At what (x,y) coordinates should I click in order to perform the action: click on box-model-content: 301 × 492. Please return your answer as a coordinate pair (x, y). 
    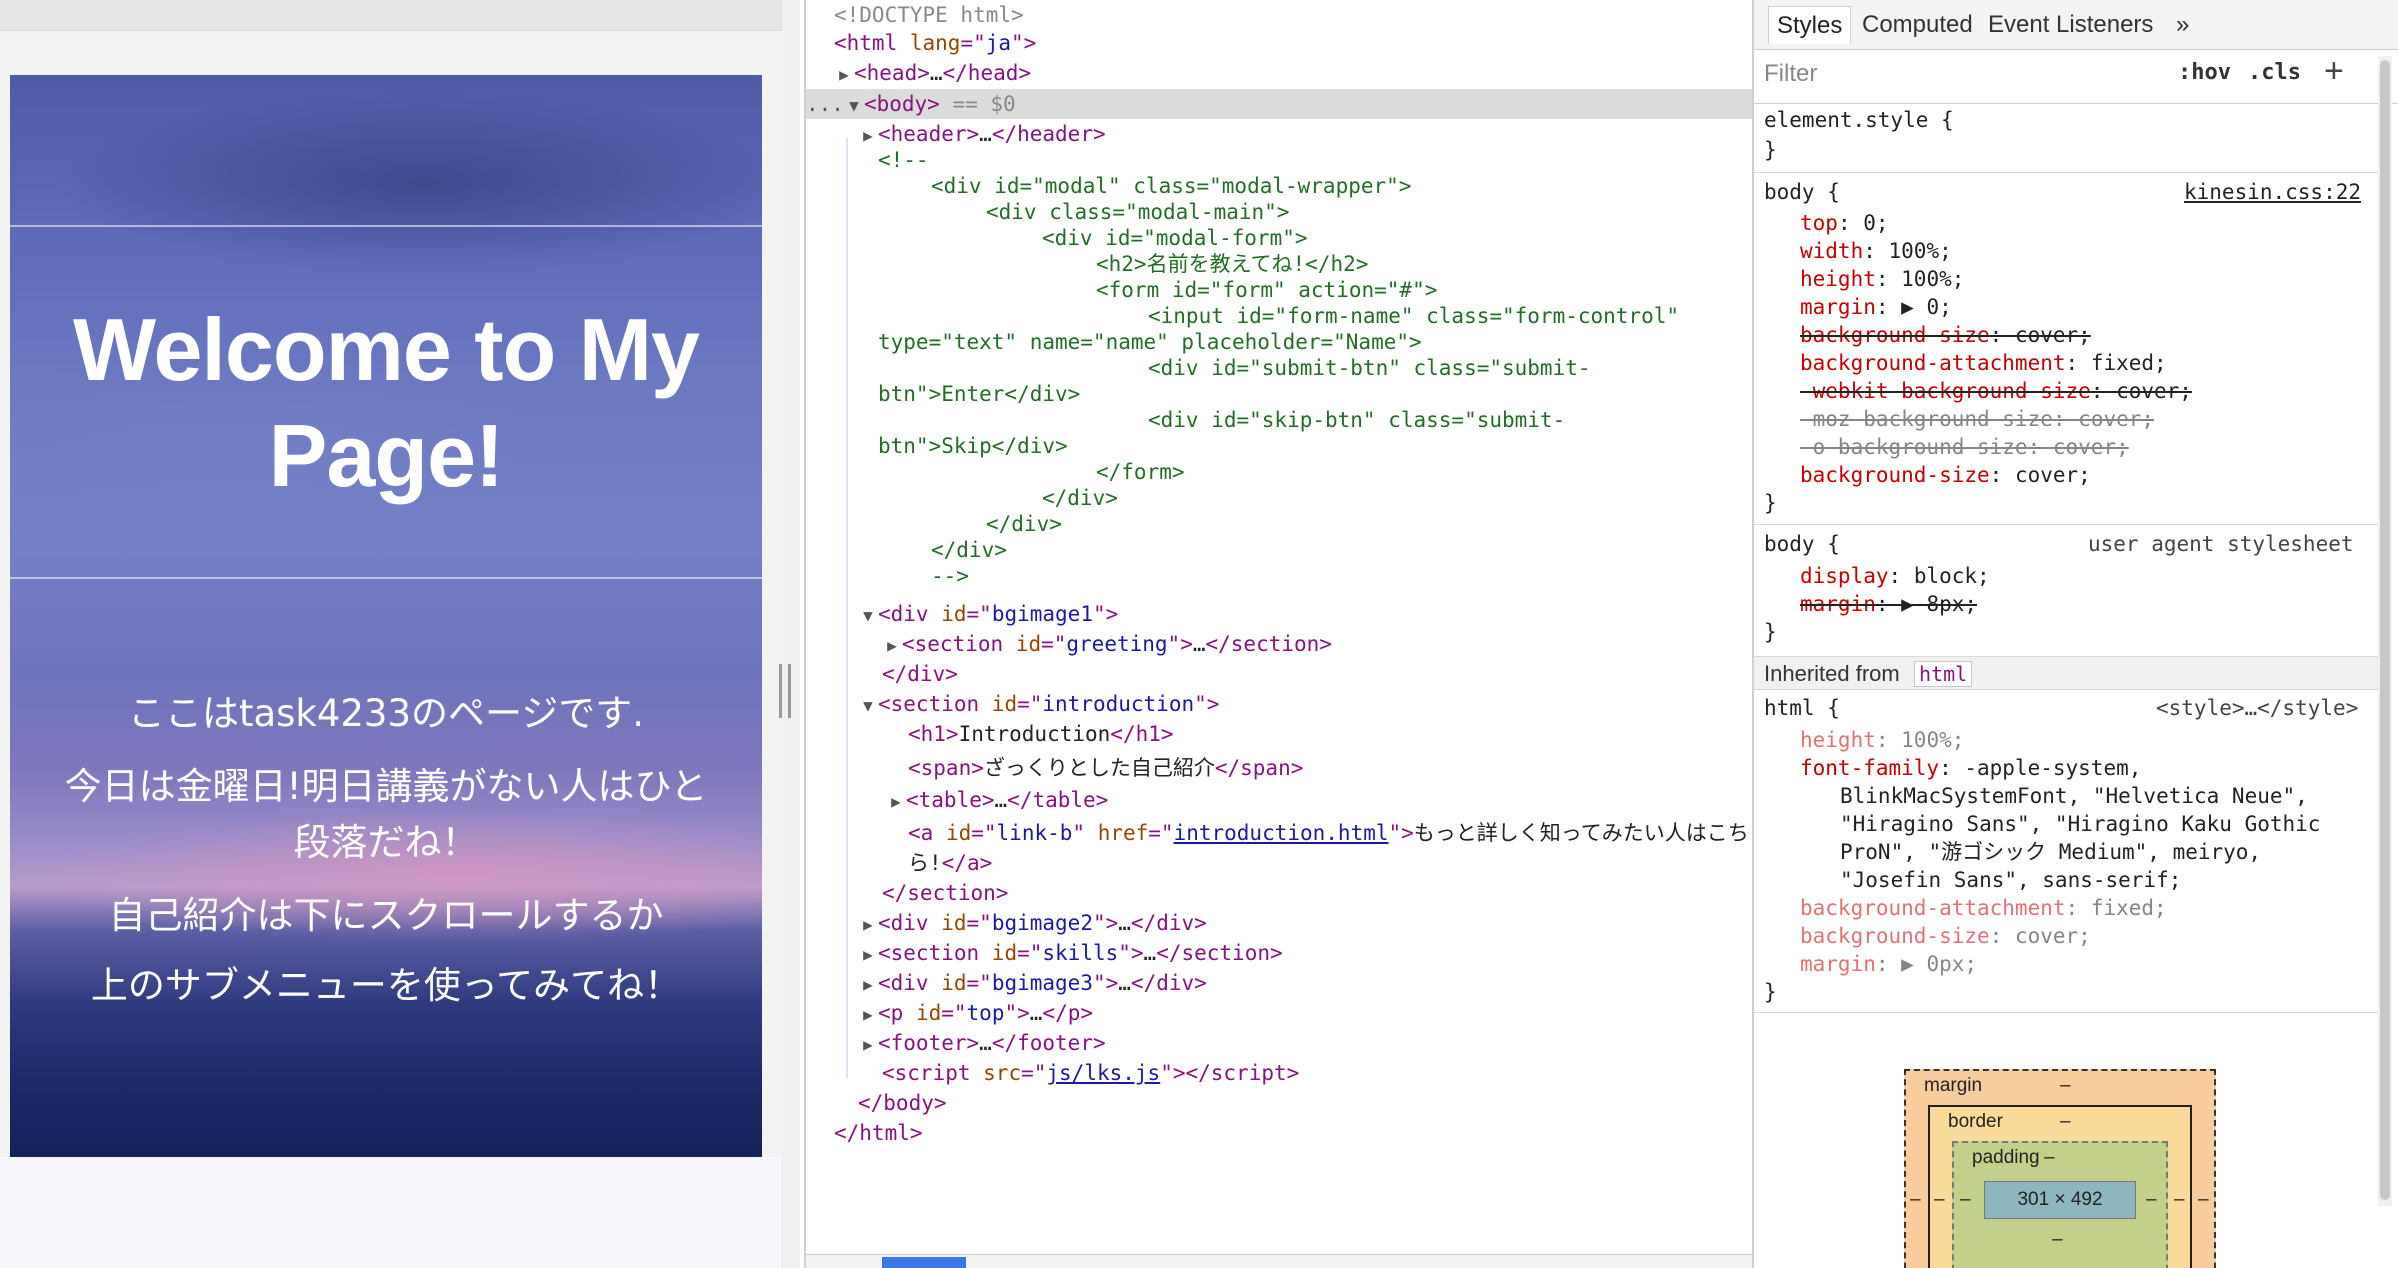
    Looking at the image, I should click on (2060, 1200).